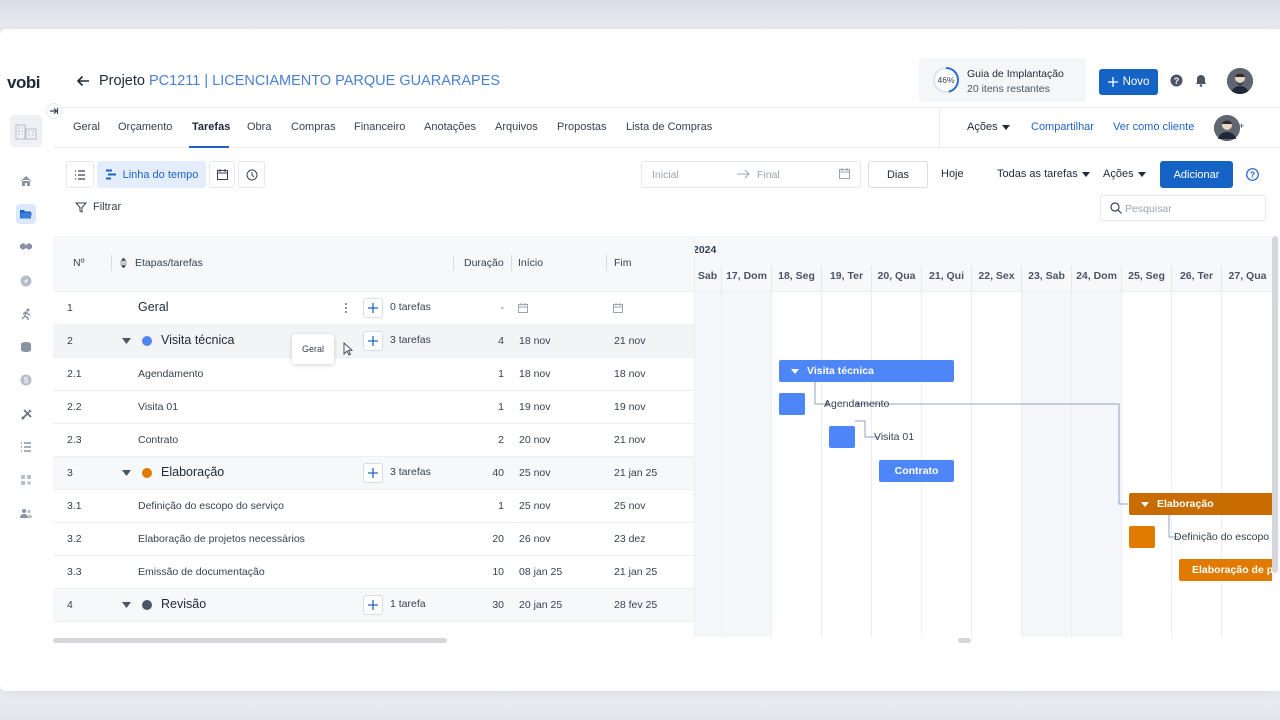 The width and height of the screenshot is (1280, 720). What do you see at coordinates (630, 506) in the screenshot?
I see `row-end: 25 nov` at bounding box center [630, 506].